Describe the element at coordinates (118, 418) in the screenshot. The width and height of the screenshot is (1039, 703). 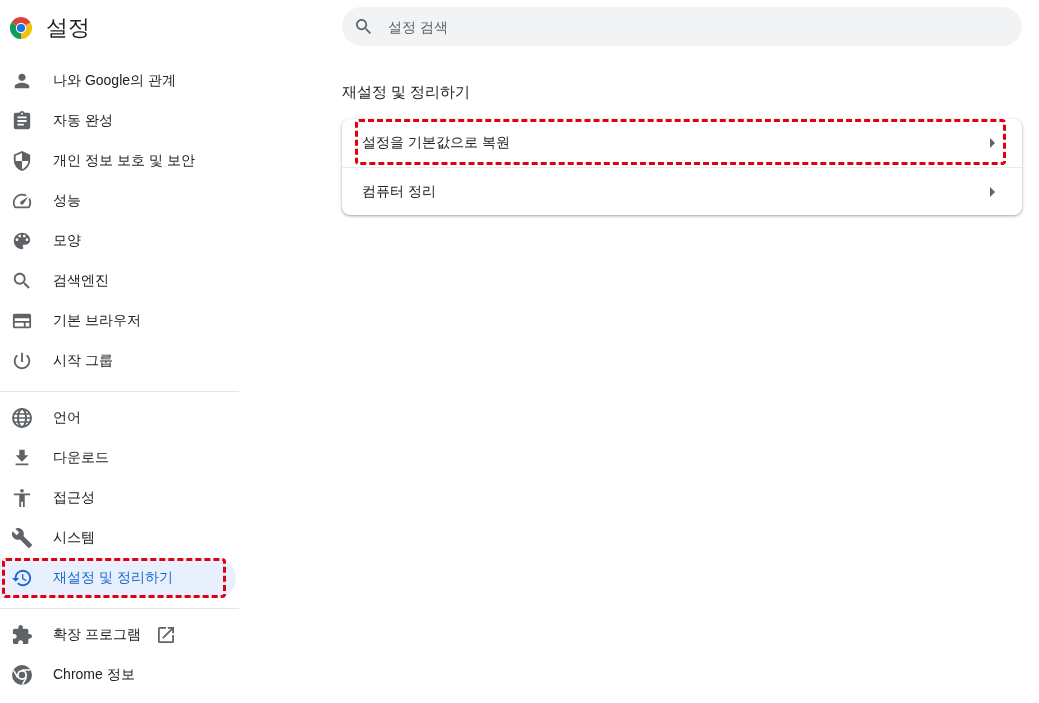
I see `sidebar-item: 언어` at that location.